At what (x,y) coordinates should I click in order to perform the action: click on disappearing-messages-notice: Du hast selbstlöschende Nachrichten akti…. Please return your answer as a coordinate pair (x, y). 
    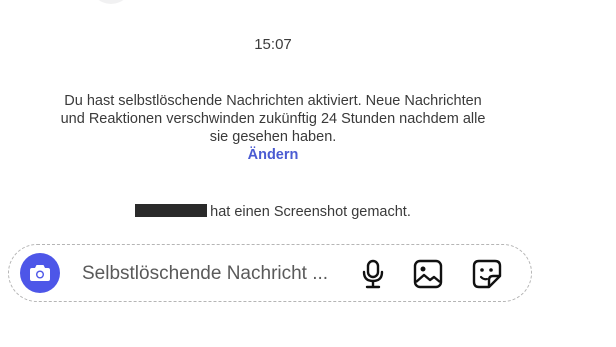
    Looking at the image, I should click on (273, 128).